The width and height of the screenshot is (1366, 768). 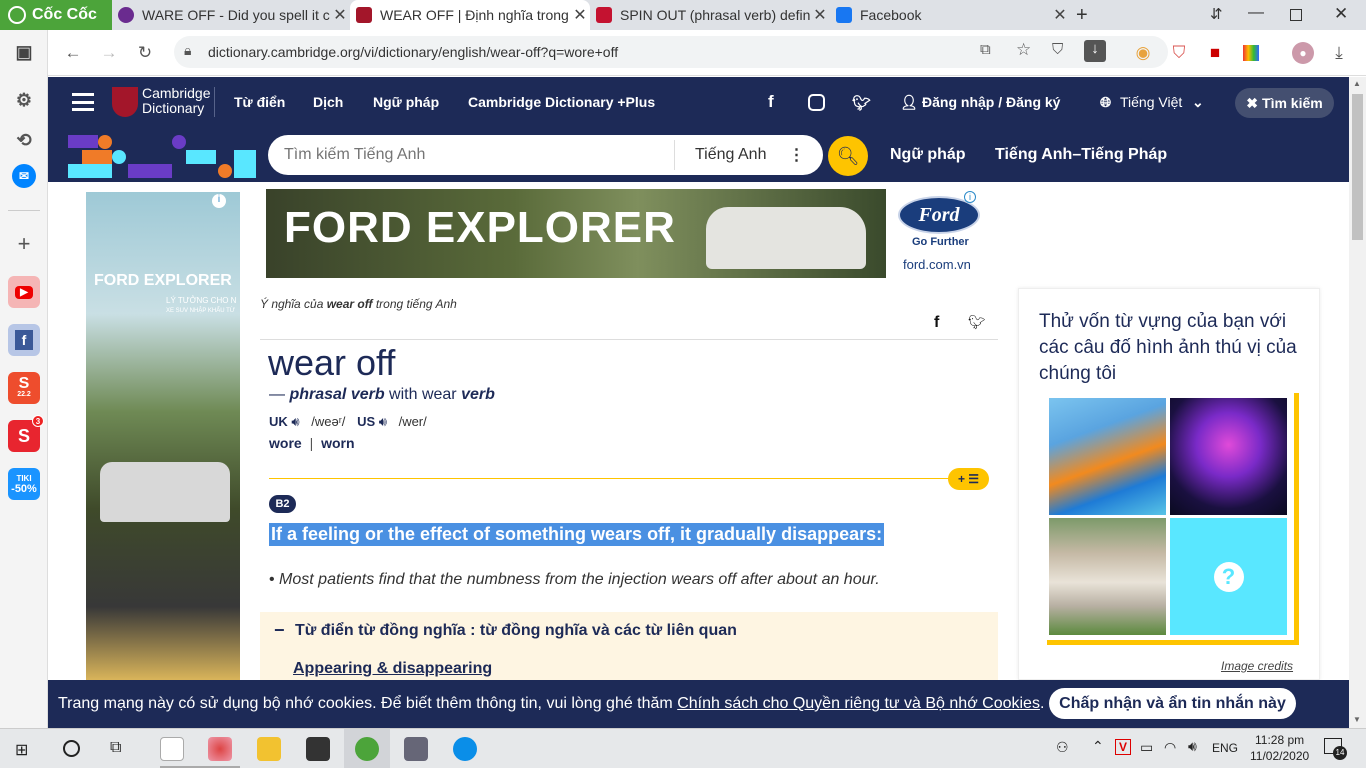 What do you see at coordinates (1357, 402) in the screenshot?
I see `page-scrollbar: ▲ ▼` at bounding box center [1357, 402].